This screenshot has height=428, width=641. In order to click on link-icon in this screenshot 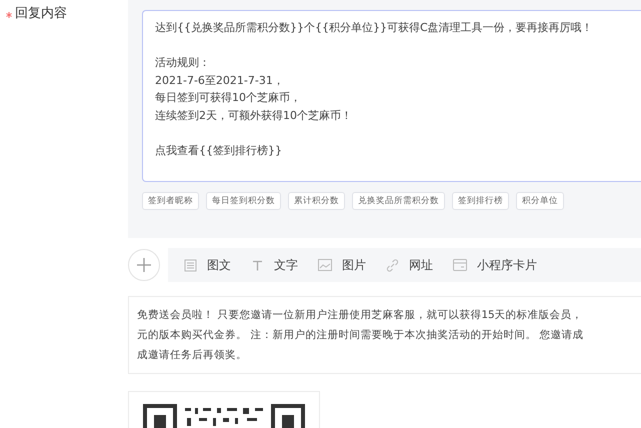, I will do `click(392, 265)`.